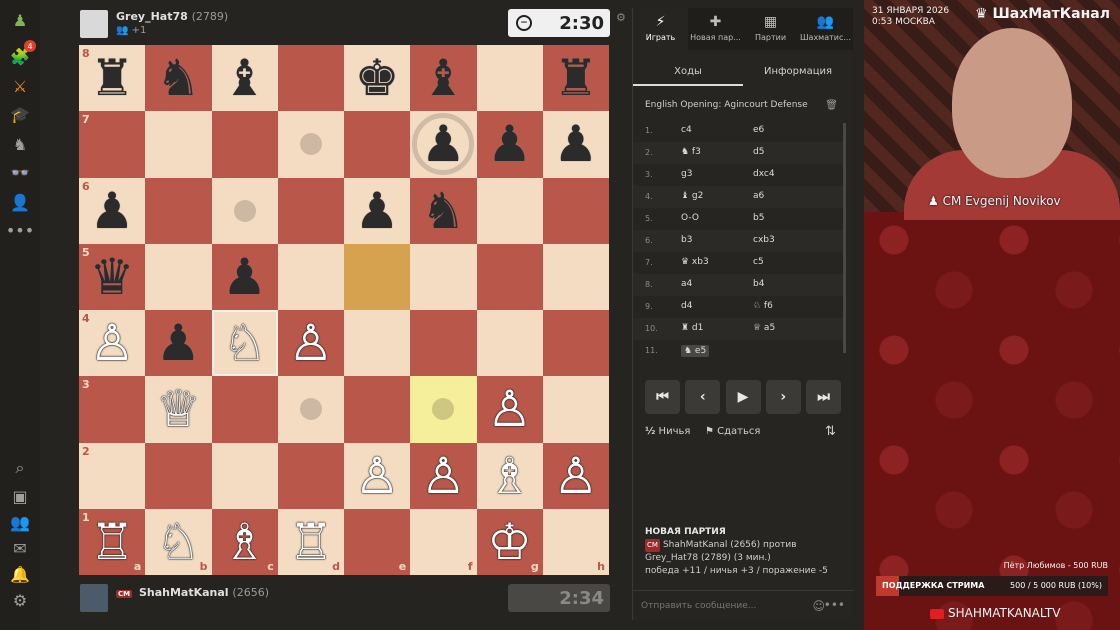 The width and height of the screenshot is (1120, 630). I want to click on black-move: c5, so click(758, 262).